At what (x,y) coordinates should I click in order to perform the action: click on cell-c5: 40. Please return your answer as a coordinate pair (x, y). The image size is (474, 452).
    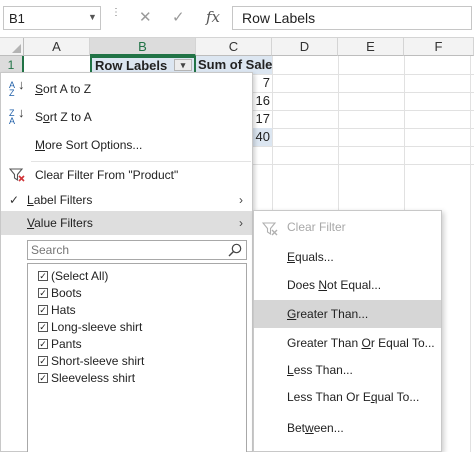
    Looking at the image, I should click on (261, 137).